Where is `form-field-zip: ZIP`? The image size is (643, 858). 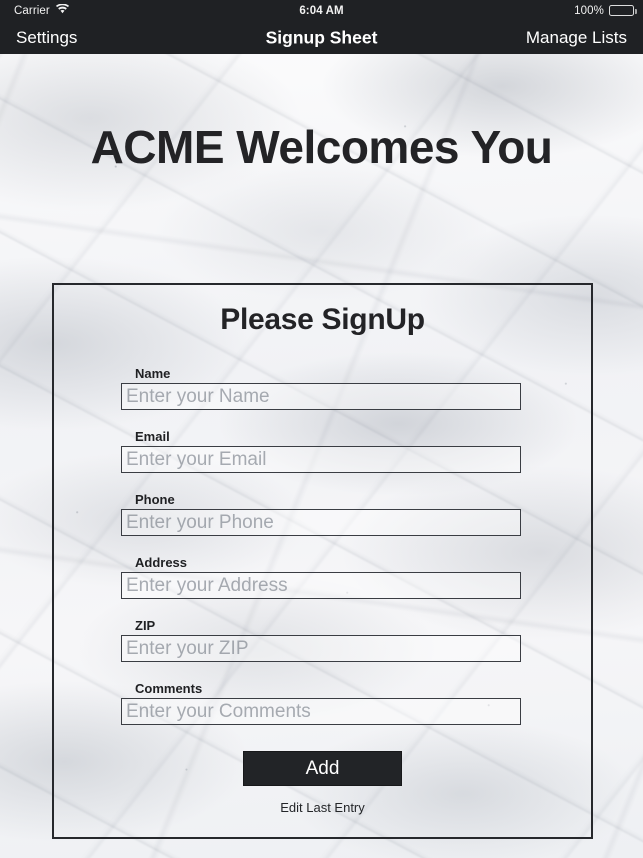
form-field-zip: ZIP is located at coordinates (321, 649).